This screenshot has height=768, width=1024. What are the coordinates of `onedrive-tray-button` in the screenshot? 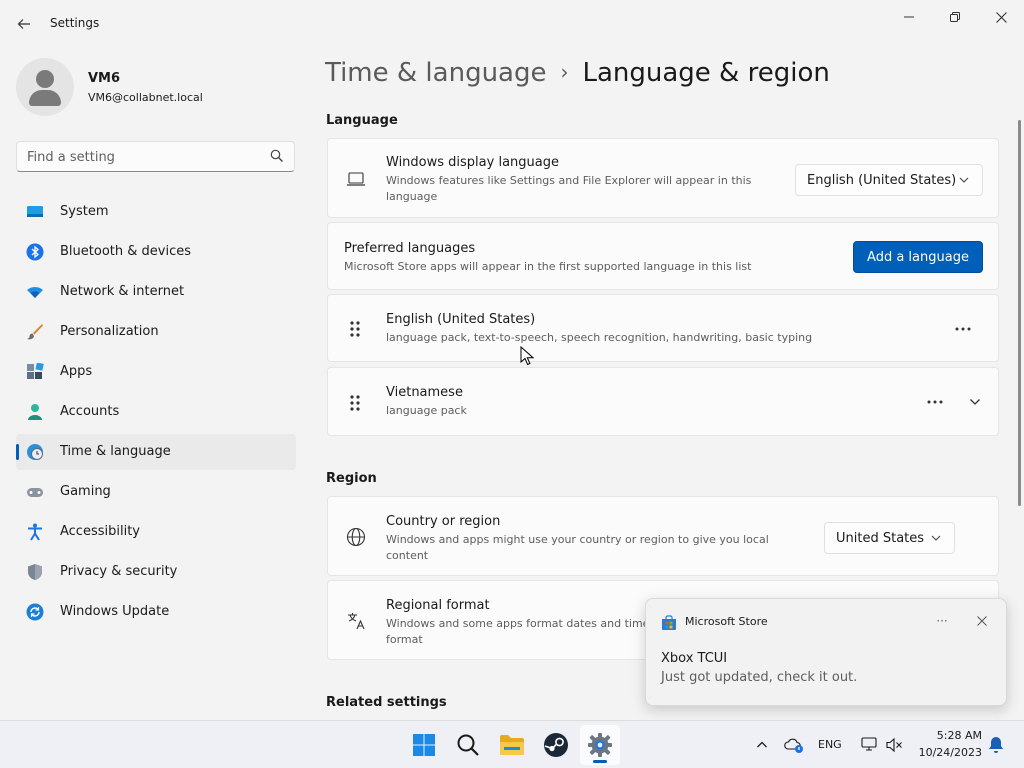 It's located at (794, 745).